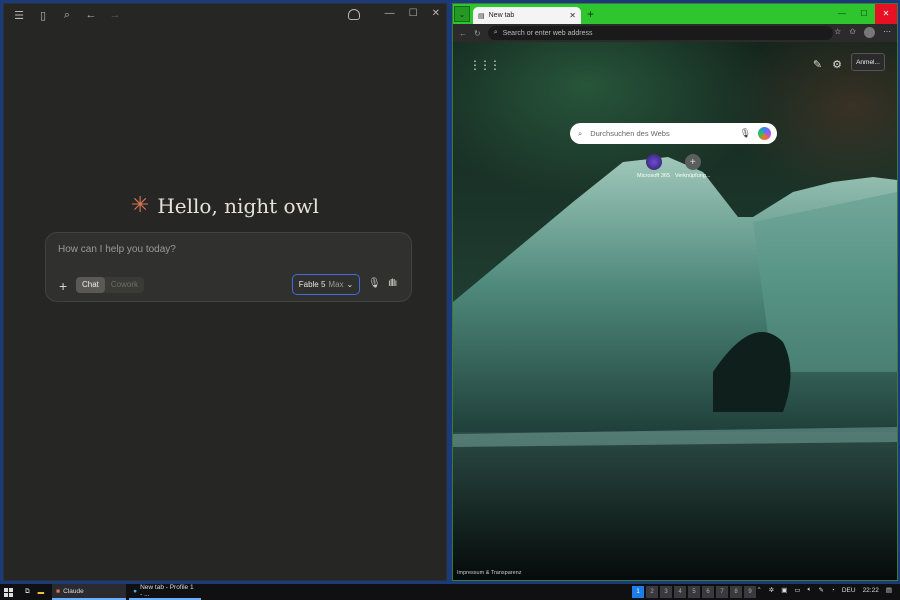 This screenshot has height=600, width=900. What do you see at coordinates (784, 590) in the screenshot?
I see `tray-app-icon: ▣` at bounding box center [784, 590].